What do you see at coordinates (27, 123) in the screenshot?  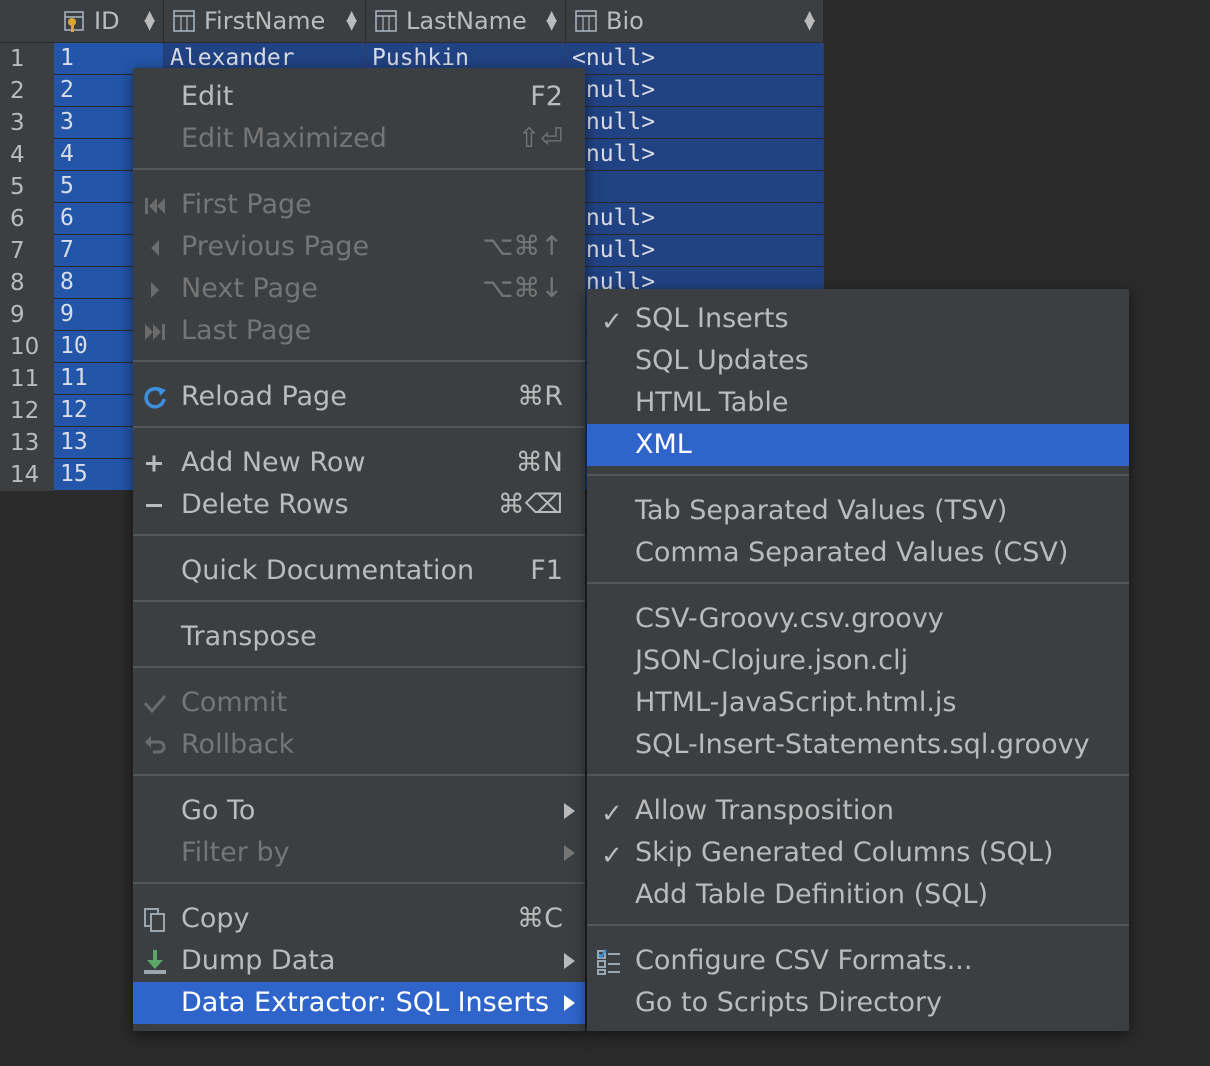 I see `row-number: 3` at bounding box center [27, 123].